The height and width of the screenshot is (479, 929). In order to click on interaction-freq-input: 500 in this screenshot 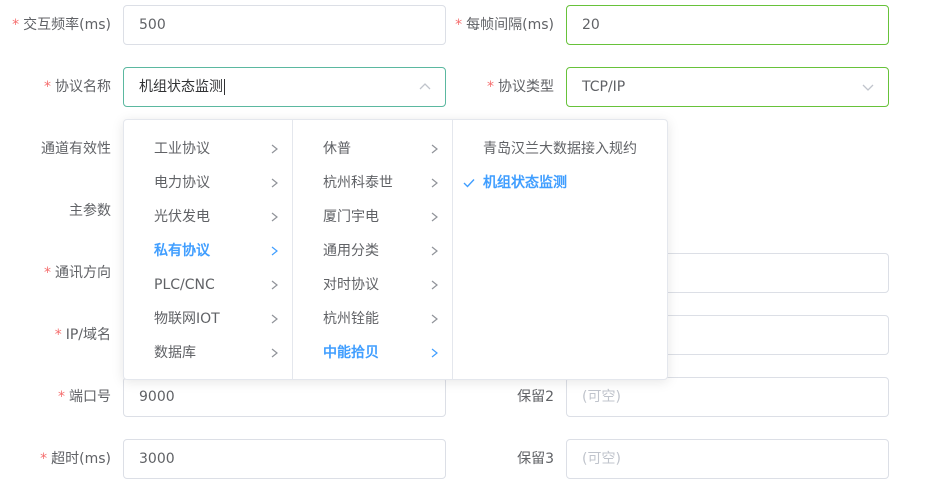, I will do `click(284, 25)`.